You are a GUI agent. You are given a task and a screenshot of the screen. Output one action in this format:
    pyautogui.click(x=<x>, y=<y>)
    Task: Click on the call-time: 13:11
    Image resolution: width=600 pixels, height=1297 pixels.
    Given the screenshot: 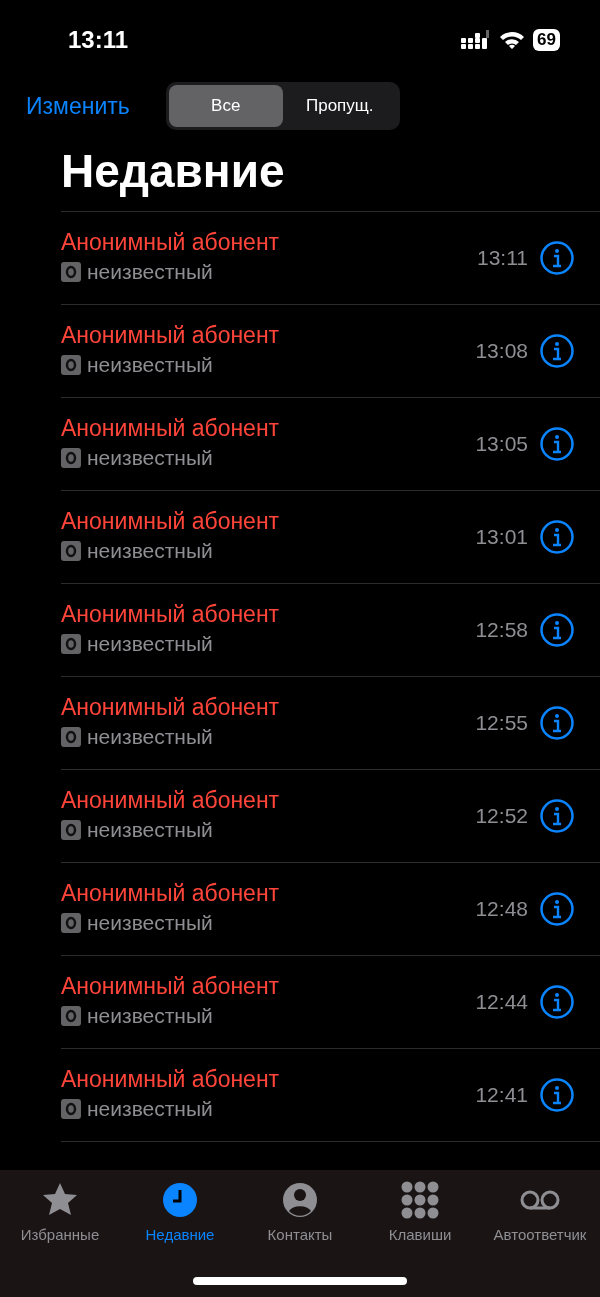 What is the action you would take?
    pyautogui.click(x=502, y=257)
    